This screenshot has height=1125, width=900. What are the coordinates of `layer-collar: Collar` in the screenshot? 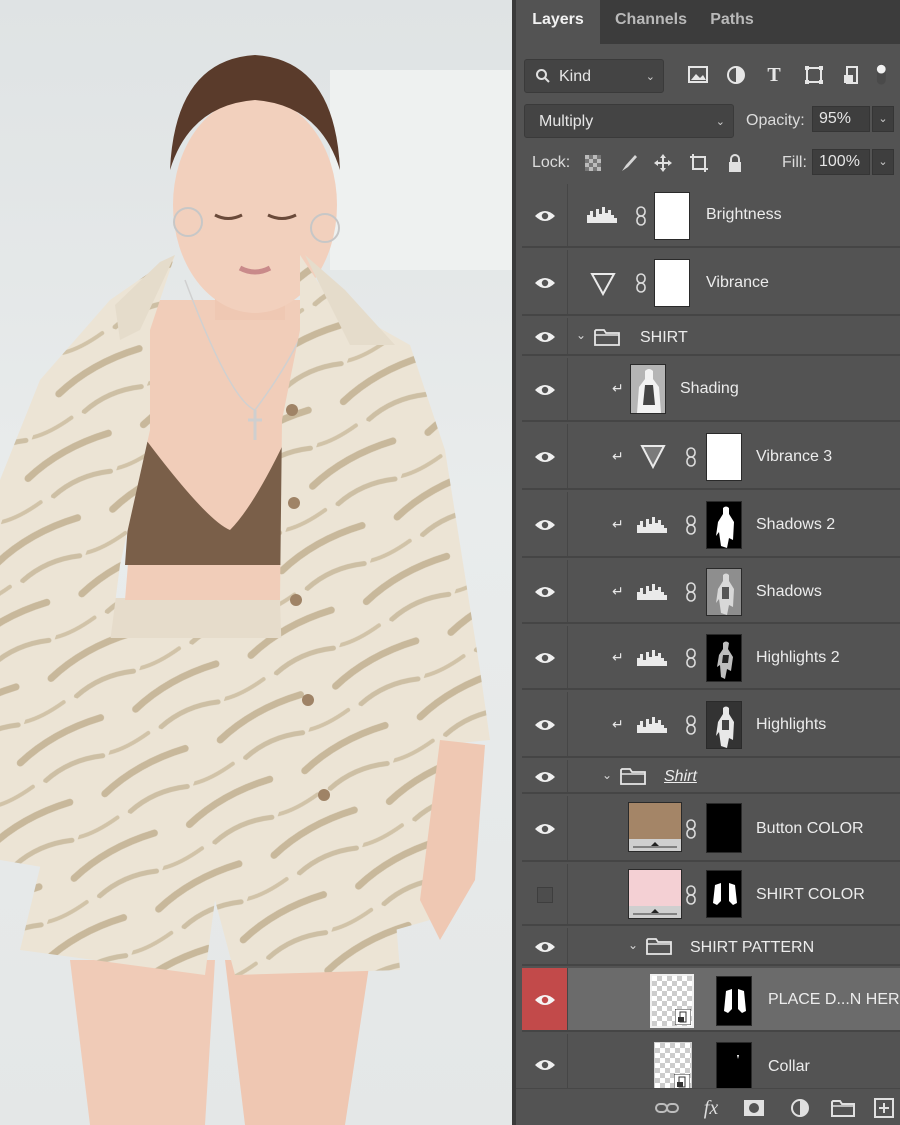 It's located at (711, 1061).